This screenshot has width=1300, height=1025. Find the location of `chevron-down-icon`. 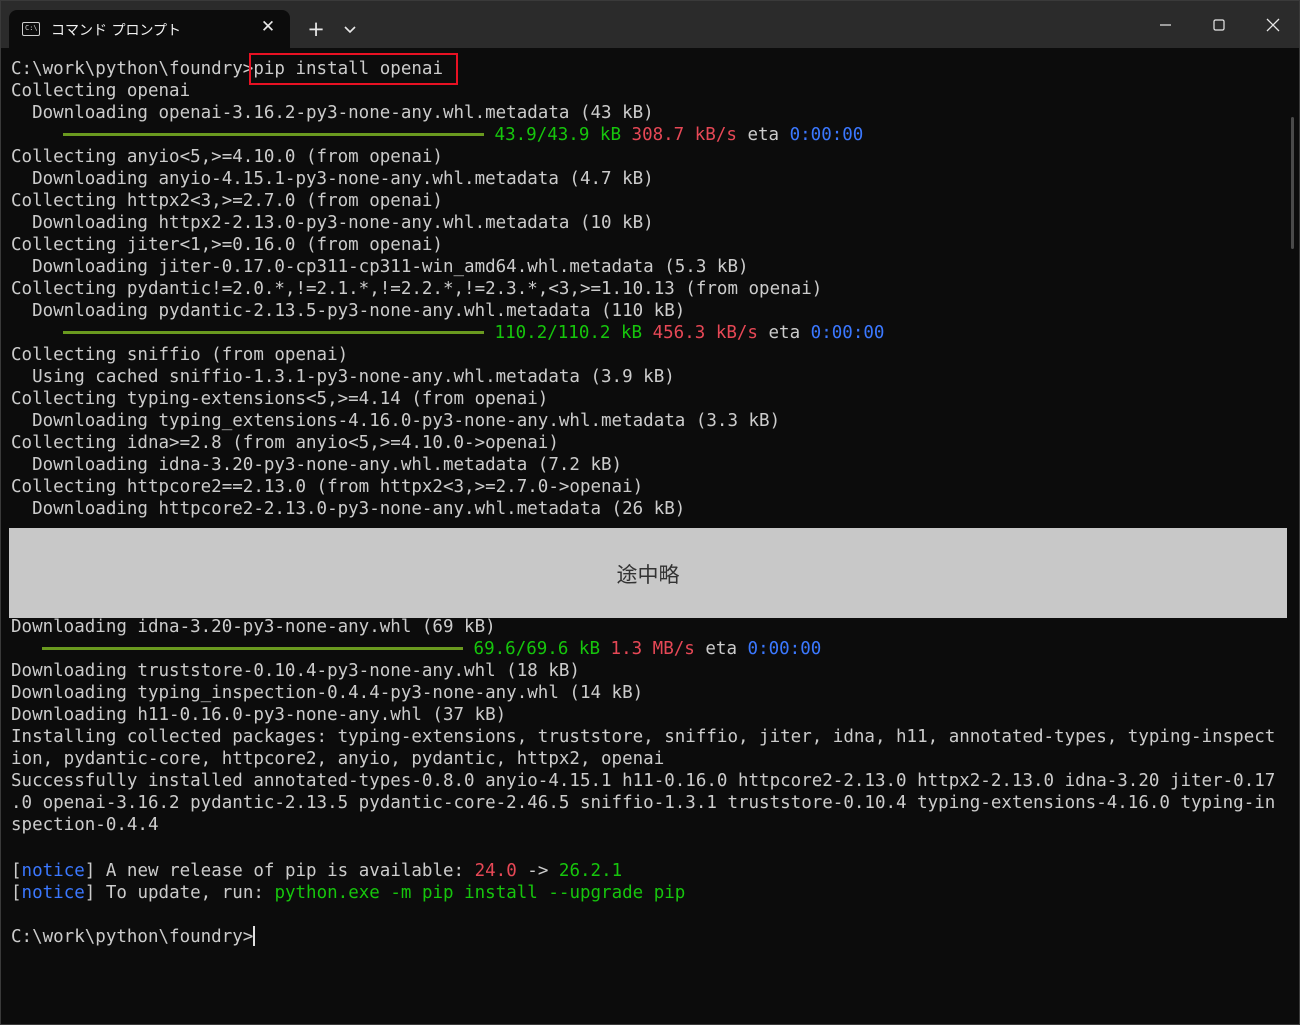

chevron-down-icon is located at coordinates (350, 29).